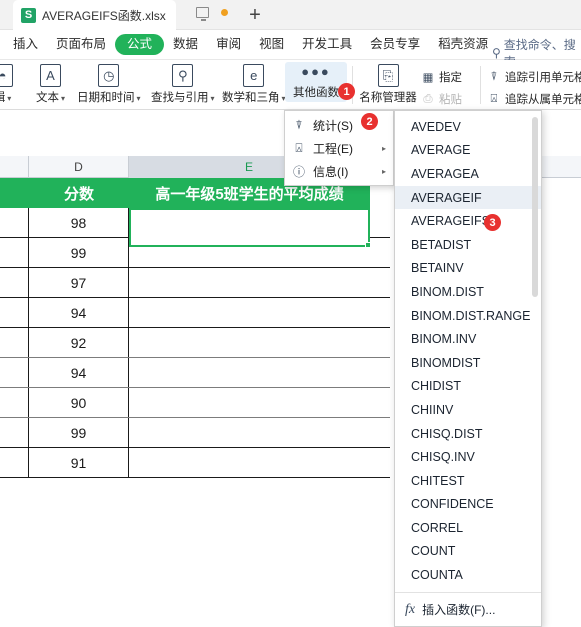  I want to click on function-item-count: COUNT, so click(468, 552).